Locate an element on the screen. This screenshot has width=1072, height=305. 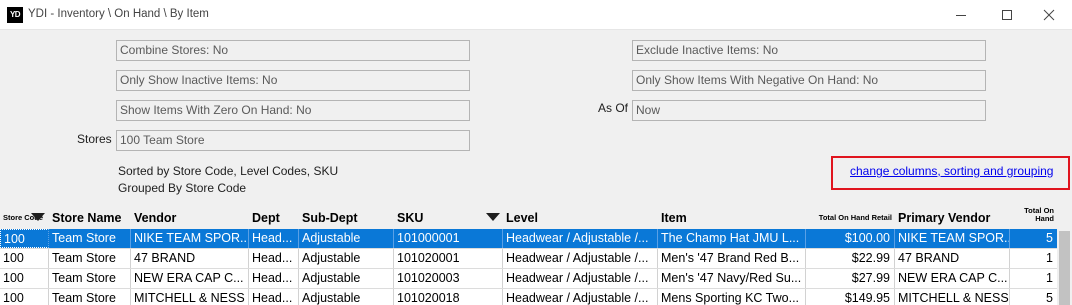
minimize-button is located at coordinates (961, 15).